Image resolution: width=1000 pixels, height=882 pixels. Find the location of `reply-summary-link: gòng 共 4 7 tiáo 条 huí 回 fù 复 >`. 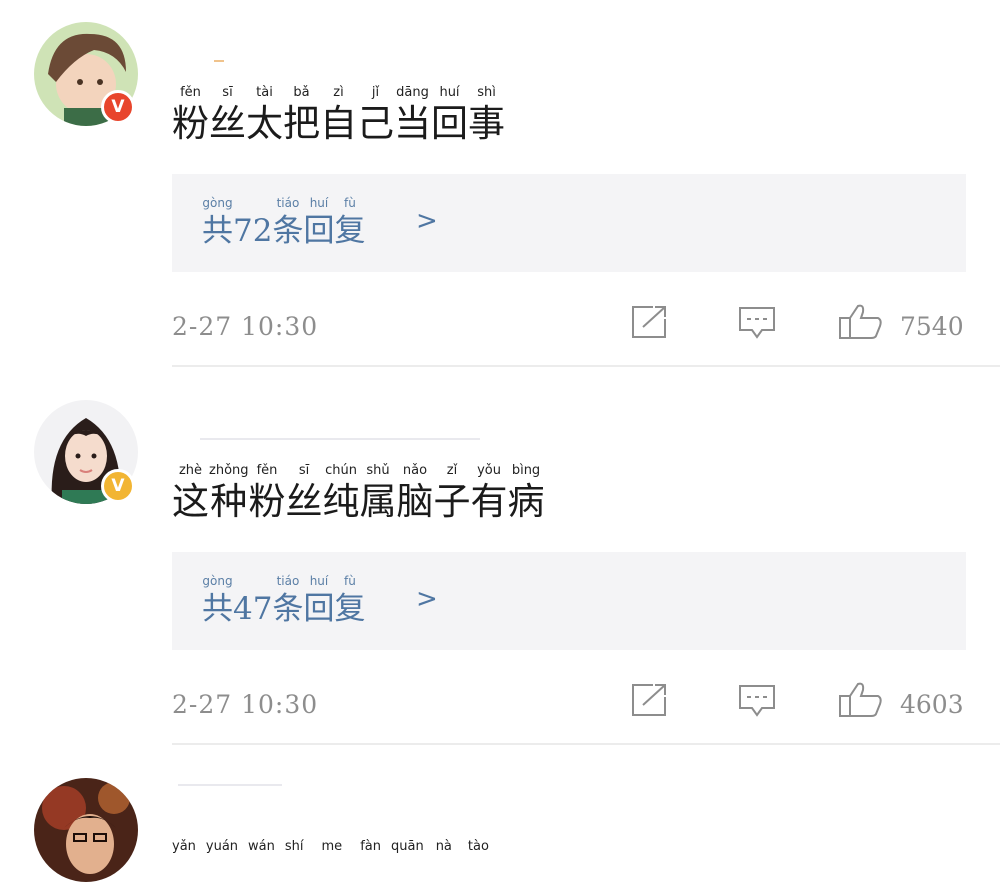

reply-summary-link: gòng 共 4 7 tiáo 条 huí 回 fù 复 > is located at coordinates (569, 601).